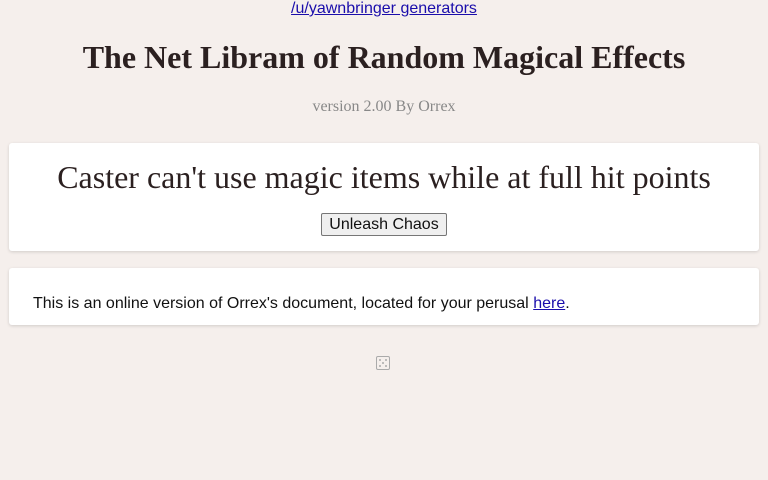  What do you see at coordinates (383, 363) in the screenshot?
I see `dice-icon` at bounding box center [383, 363].